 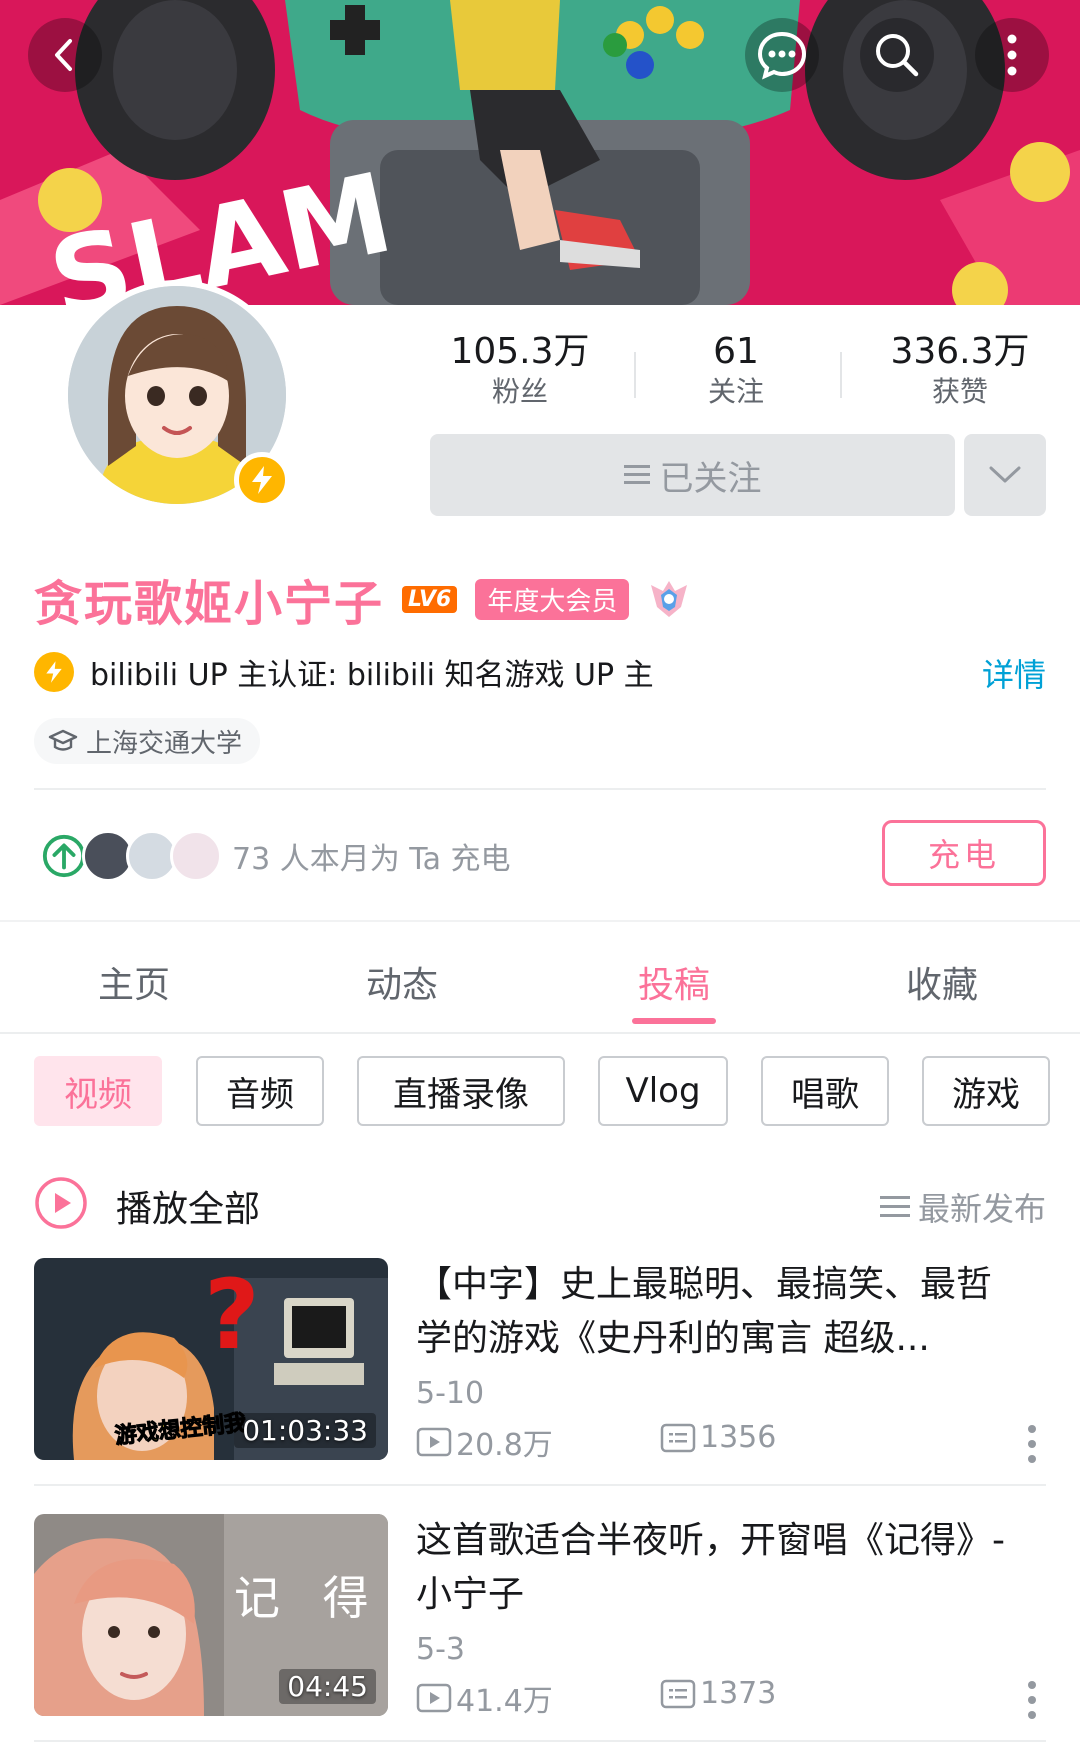 I want to click on view-count-value: 41.4万, so click(x=504, y=1701).